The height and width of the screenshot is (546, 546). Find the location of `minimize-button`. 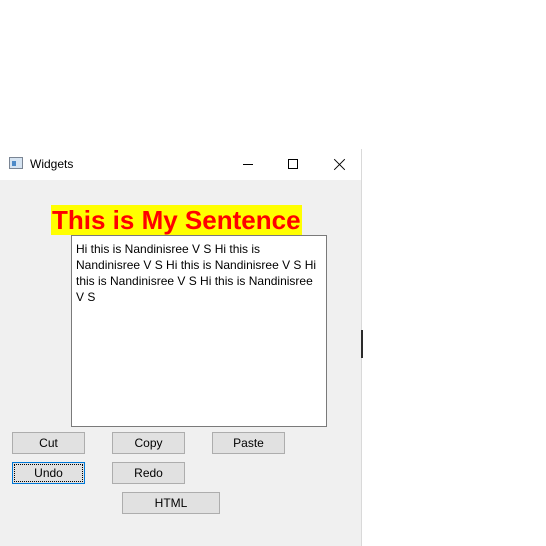

minimize-button is located at coordinates (248, 164).